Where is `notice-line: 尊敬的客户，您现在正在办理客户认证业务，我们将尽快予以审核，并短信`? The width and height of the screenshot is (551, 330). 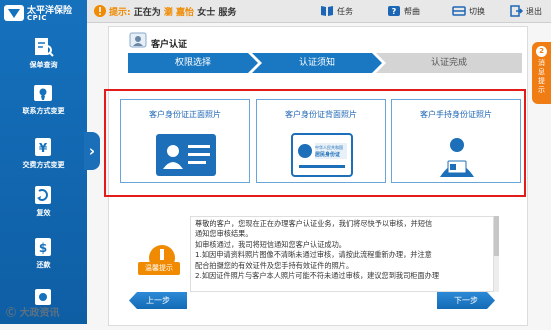 notice-line: 尊敬的客户，您现在正在办理客户认证业务，我们将尽快予以审核，并短信 is located at coordinates (314, 223).